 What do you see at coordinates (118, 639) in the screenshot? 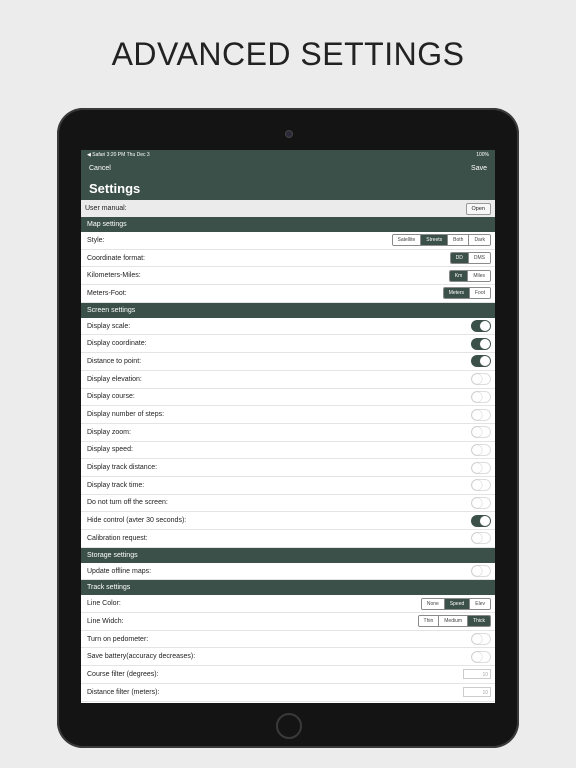
I see `pedometer-label: Turn on pedometer:` at bounding box center [118, 639].